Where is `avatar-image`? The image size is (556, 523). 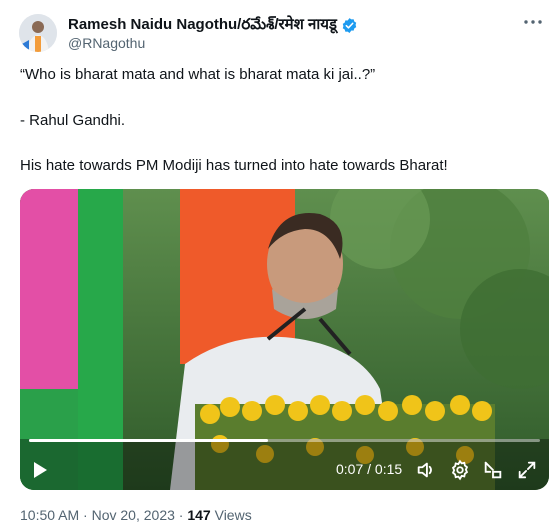
avatar-image is located at coordinates (38, 33).